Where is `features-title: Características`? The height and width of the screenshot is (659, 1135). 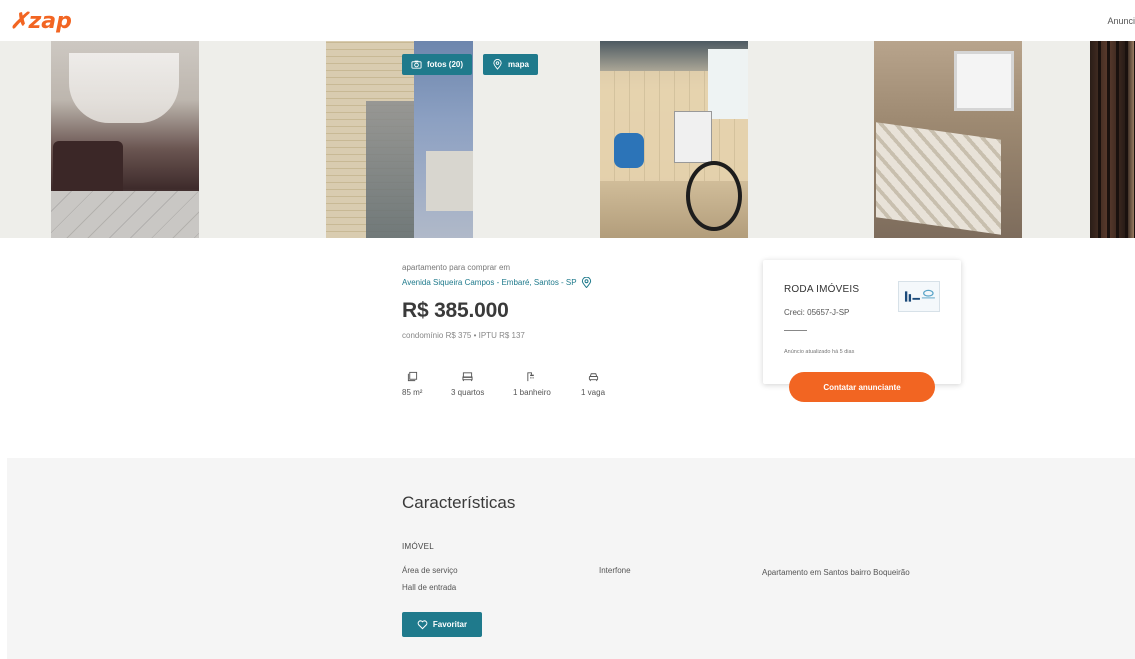
features-title: Características is located at coordinates (459, 502).